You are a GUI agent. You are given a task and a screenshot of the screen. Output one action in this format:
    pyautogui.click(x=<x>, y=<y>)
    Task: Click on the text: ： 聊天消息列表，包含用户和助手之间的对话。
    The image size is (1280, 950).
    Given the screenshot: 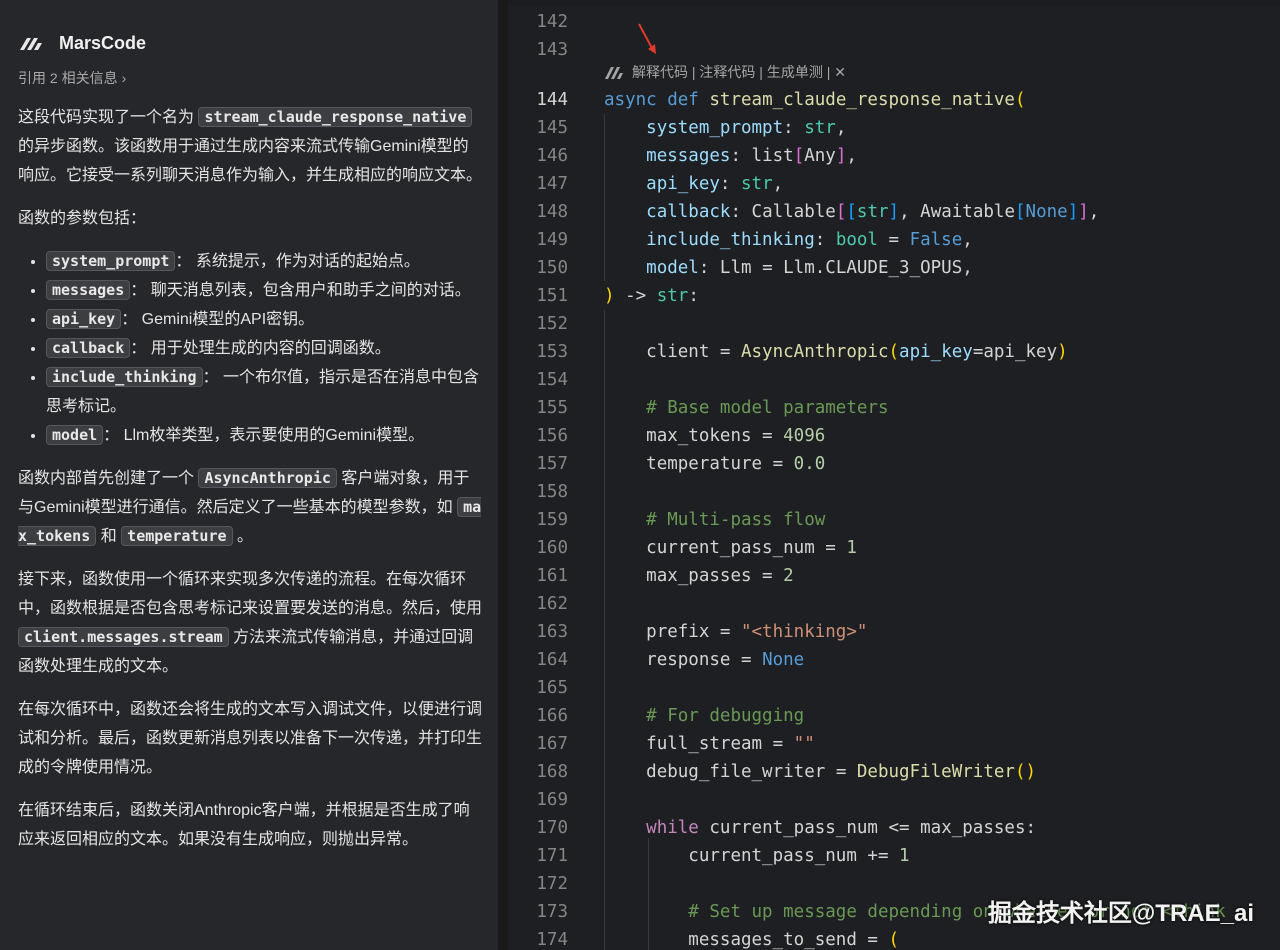 What is the action you would take?
    pyautogui.click(x=300, y=290)
    